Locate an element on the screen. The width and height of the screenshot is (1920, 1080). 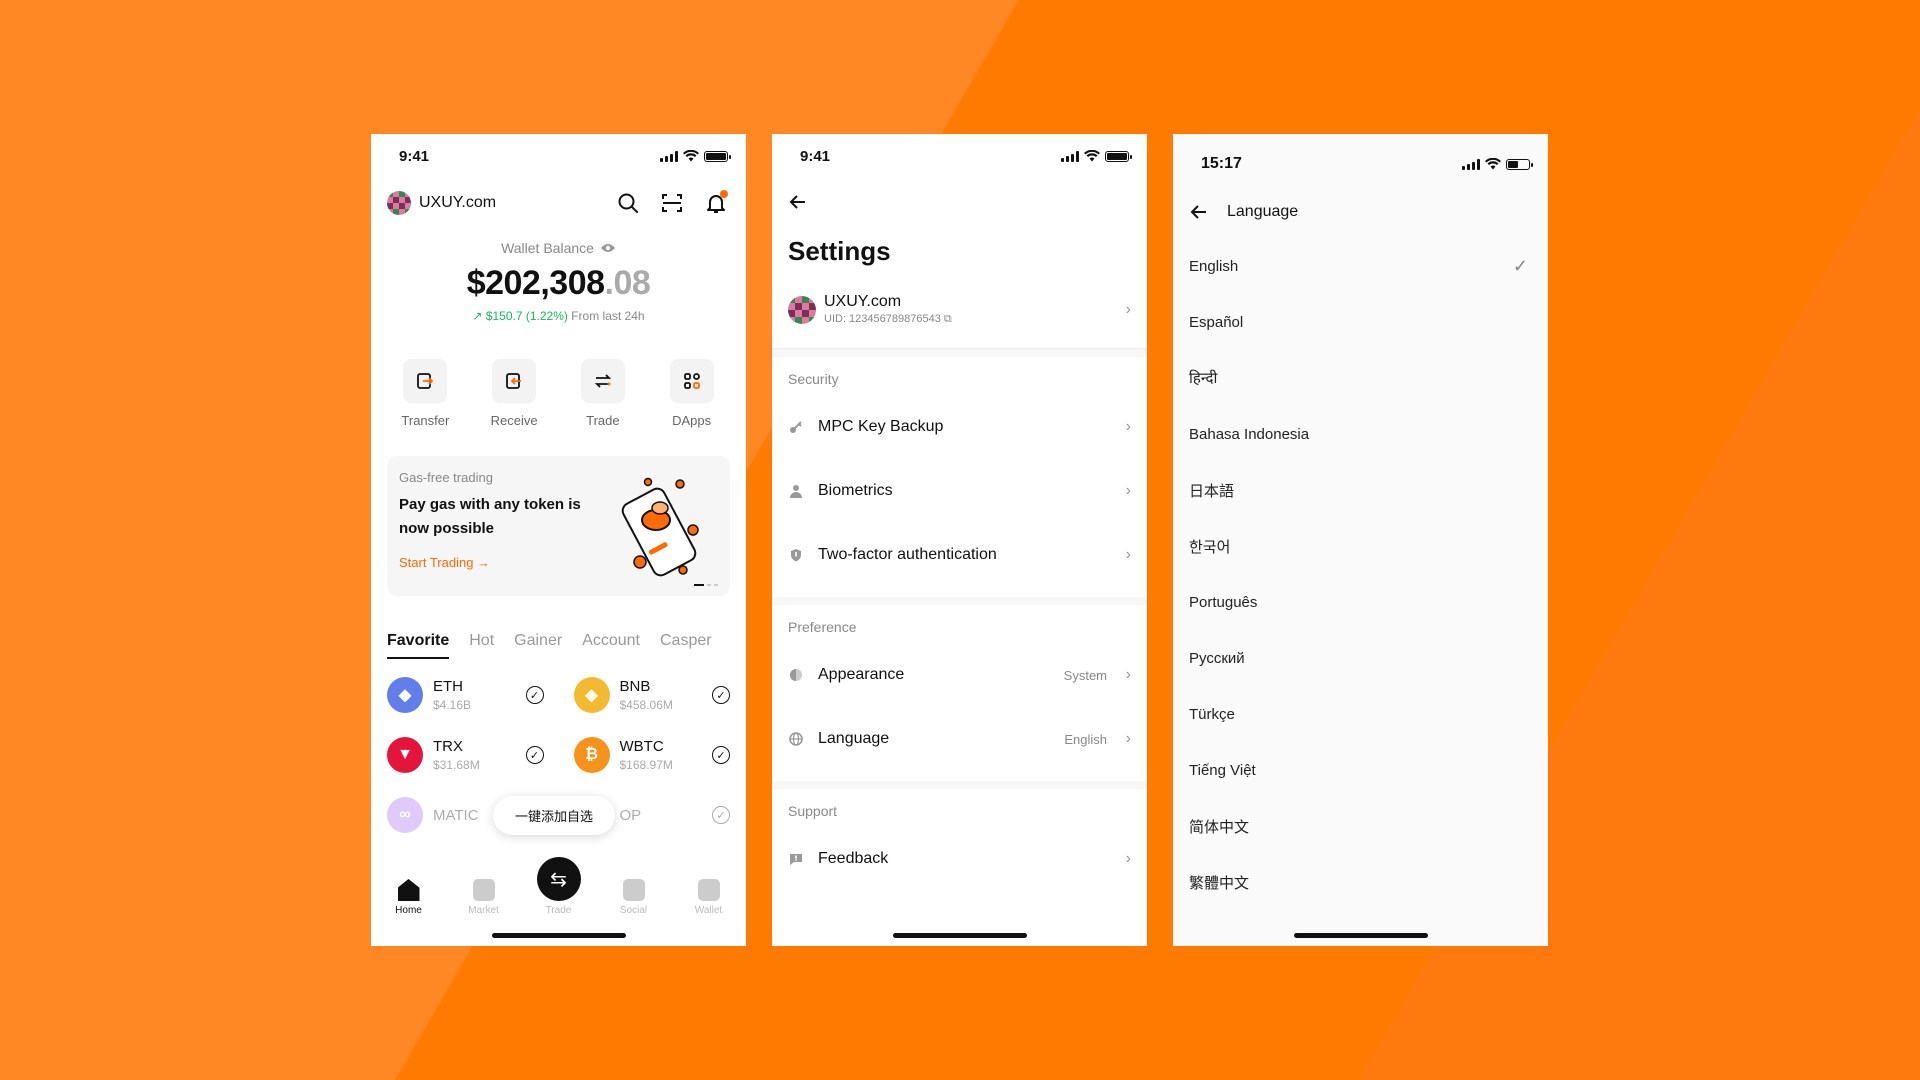
wallet-icon is located at coordinates (708, 890).